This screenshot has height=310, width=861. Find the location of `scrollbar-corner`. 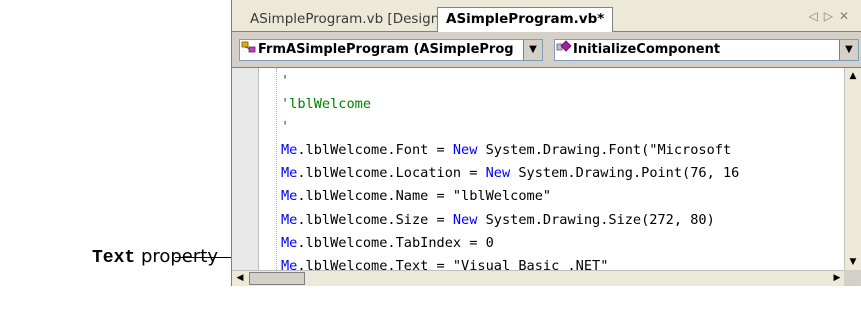

scrollbar-corner is located at coordinates (852, 278).